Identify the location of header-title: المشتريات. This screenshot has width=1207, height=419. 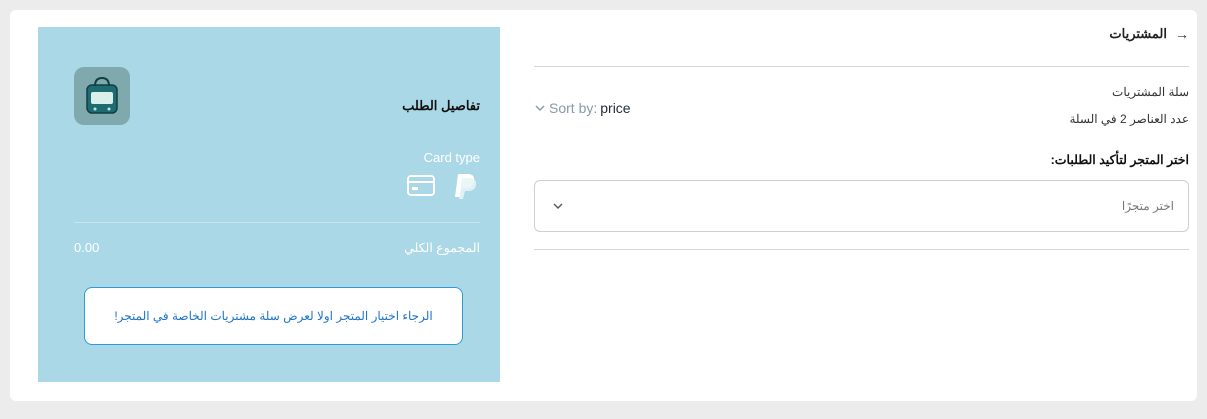
(1138, 33).